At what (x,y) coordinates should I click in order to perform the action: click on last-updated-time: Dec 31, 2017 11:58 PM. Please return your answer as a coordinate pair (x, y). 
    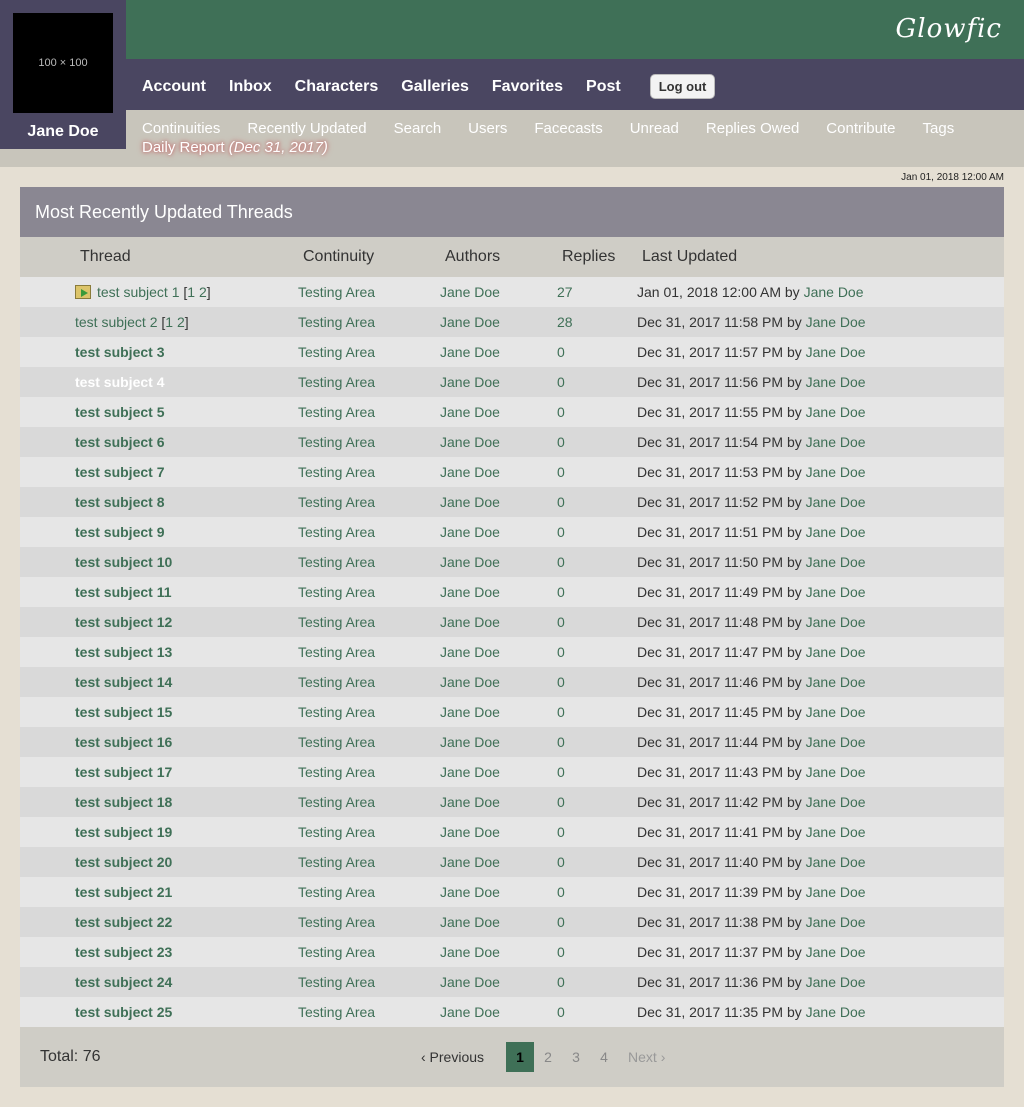
    Looking at the image, I should click on (710, 322).